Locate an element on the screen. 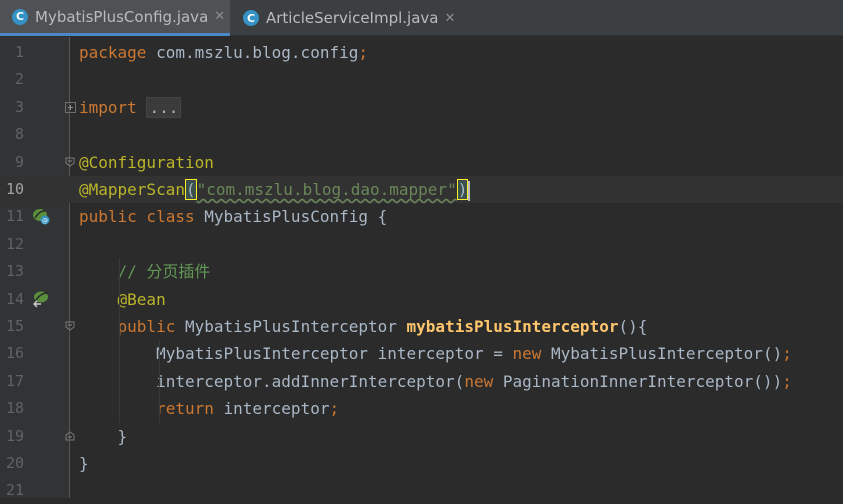  line-number: 18 is located at coordinates (14, 408).